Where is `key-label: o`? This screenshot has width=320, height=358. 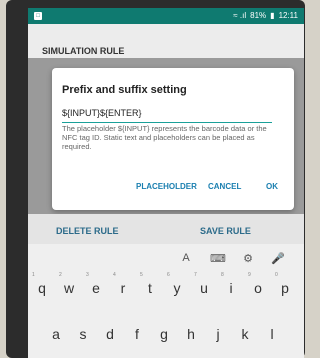
key-label: o is located at coordinates (258, 288).